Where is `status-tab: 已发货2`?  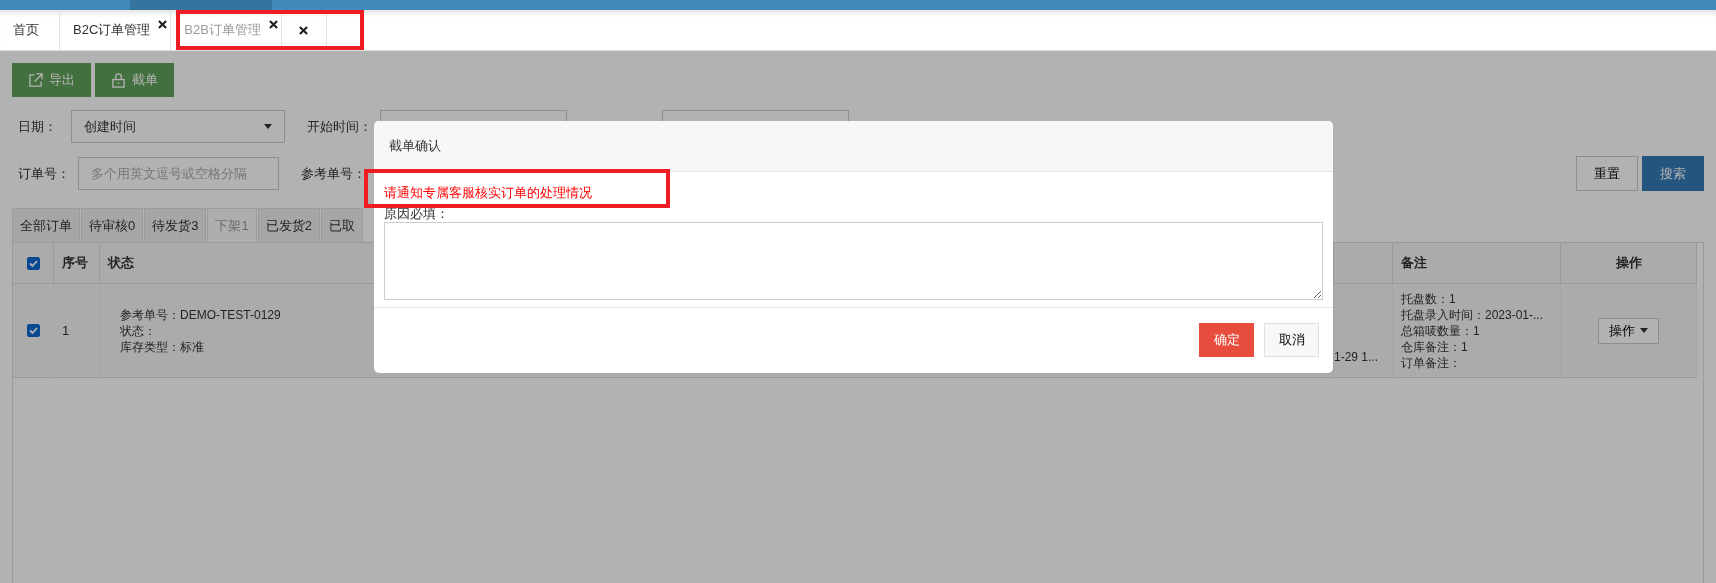
status-tab: 已发货2 is located at coordinates (288, 225).